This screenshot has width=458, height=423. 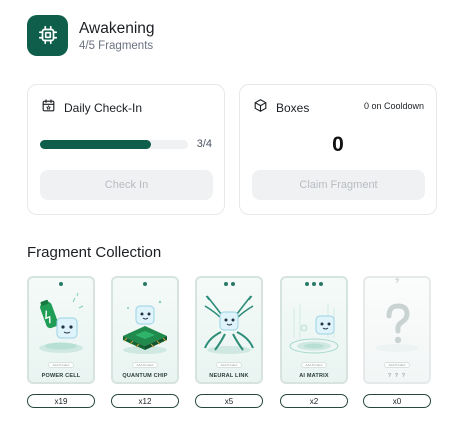 What do you see at coordinates (126, 185) in the screenshot?
I see `check-in-button: Check In` at bounding box center [126, 185].